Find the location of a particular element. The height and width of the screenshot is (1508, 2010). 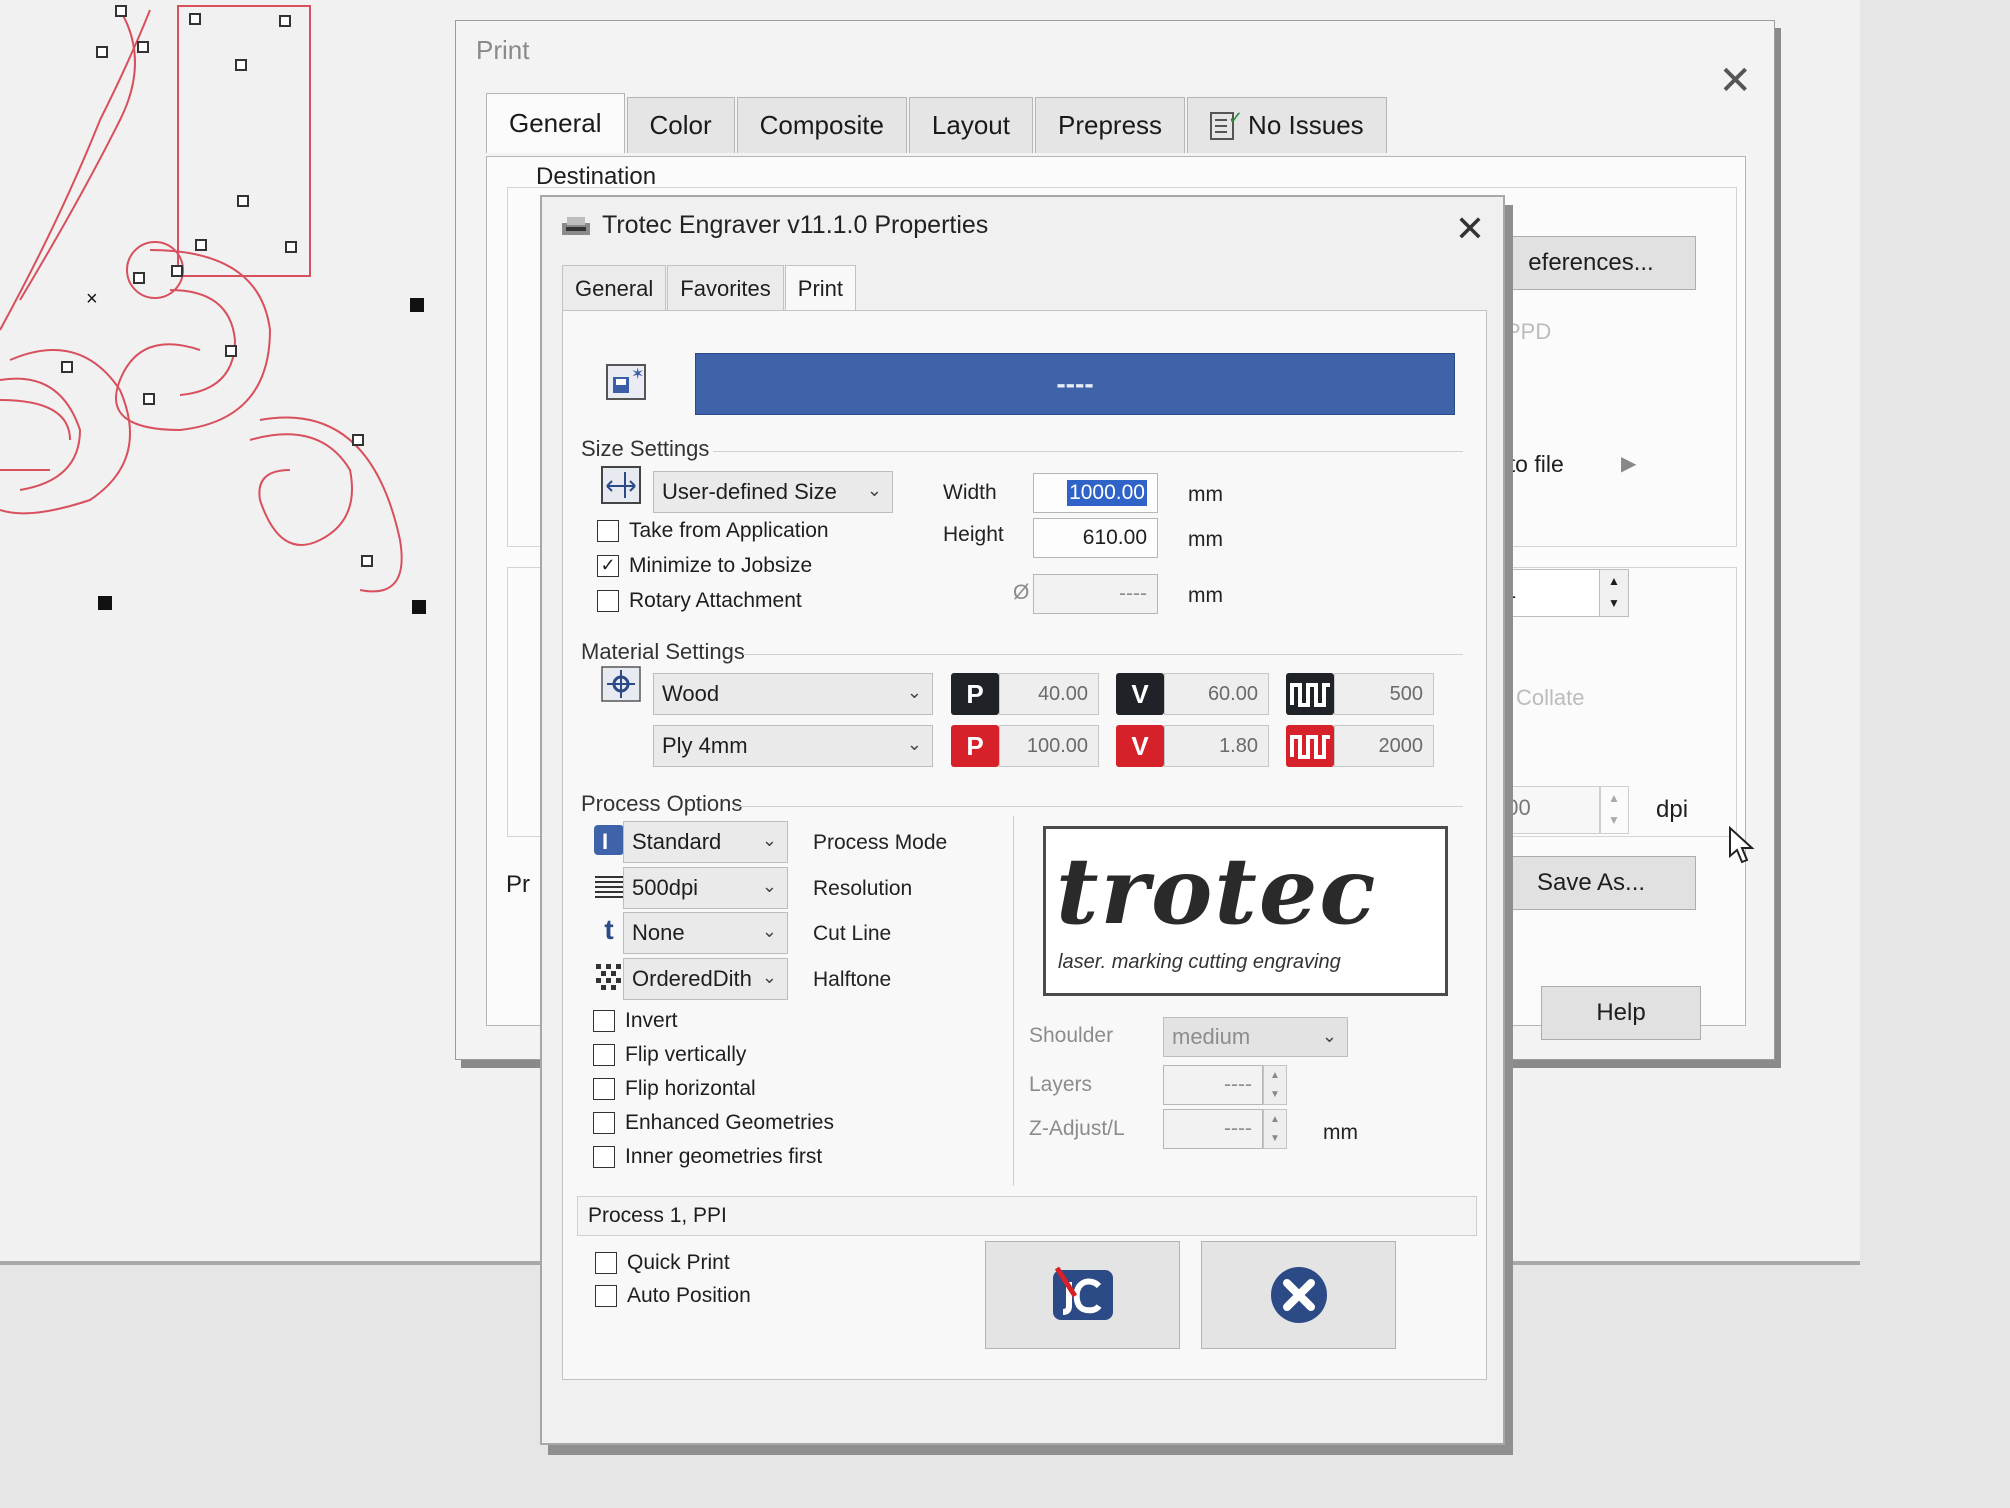

play-arrow-icon: ▶ is located at coordinates (1628, 463).